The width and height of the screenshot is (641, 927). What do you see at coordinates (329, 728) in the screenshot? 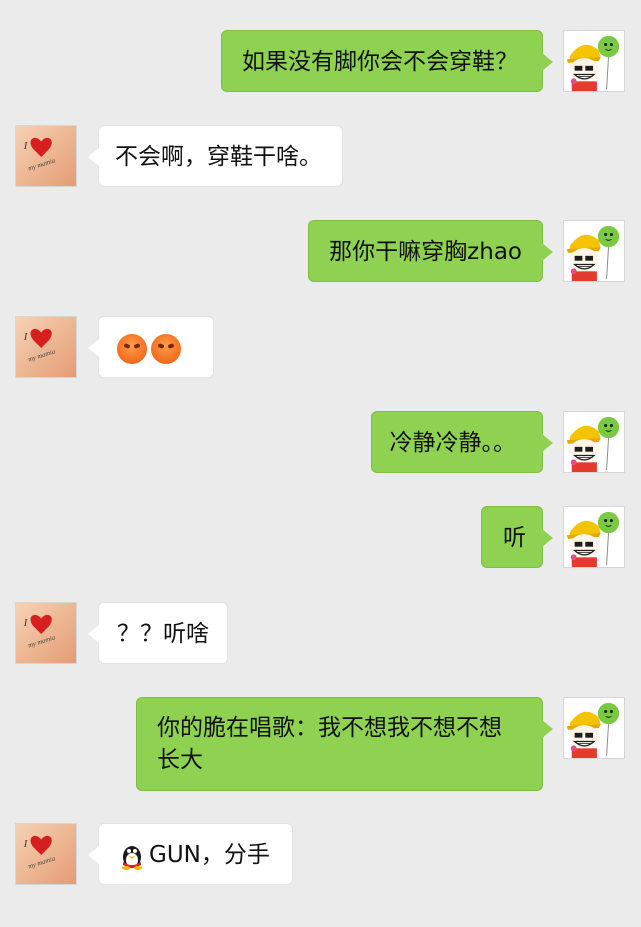
I see `message-text-line-1: 你的脆在唱歌：我不想我不想不想` at bounding box center [329, 728].